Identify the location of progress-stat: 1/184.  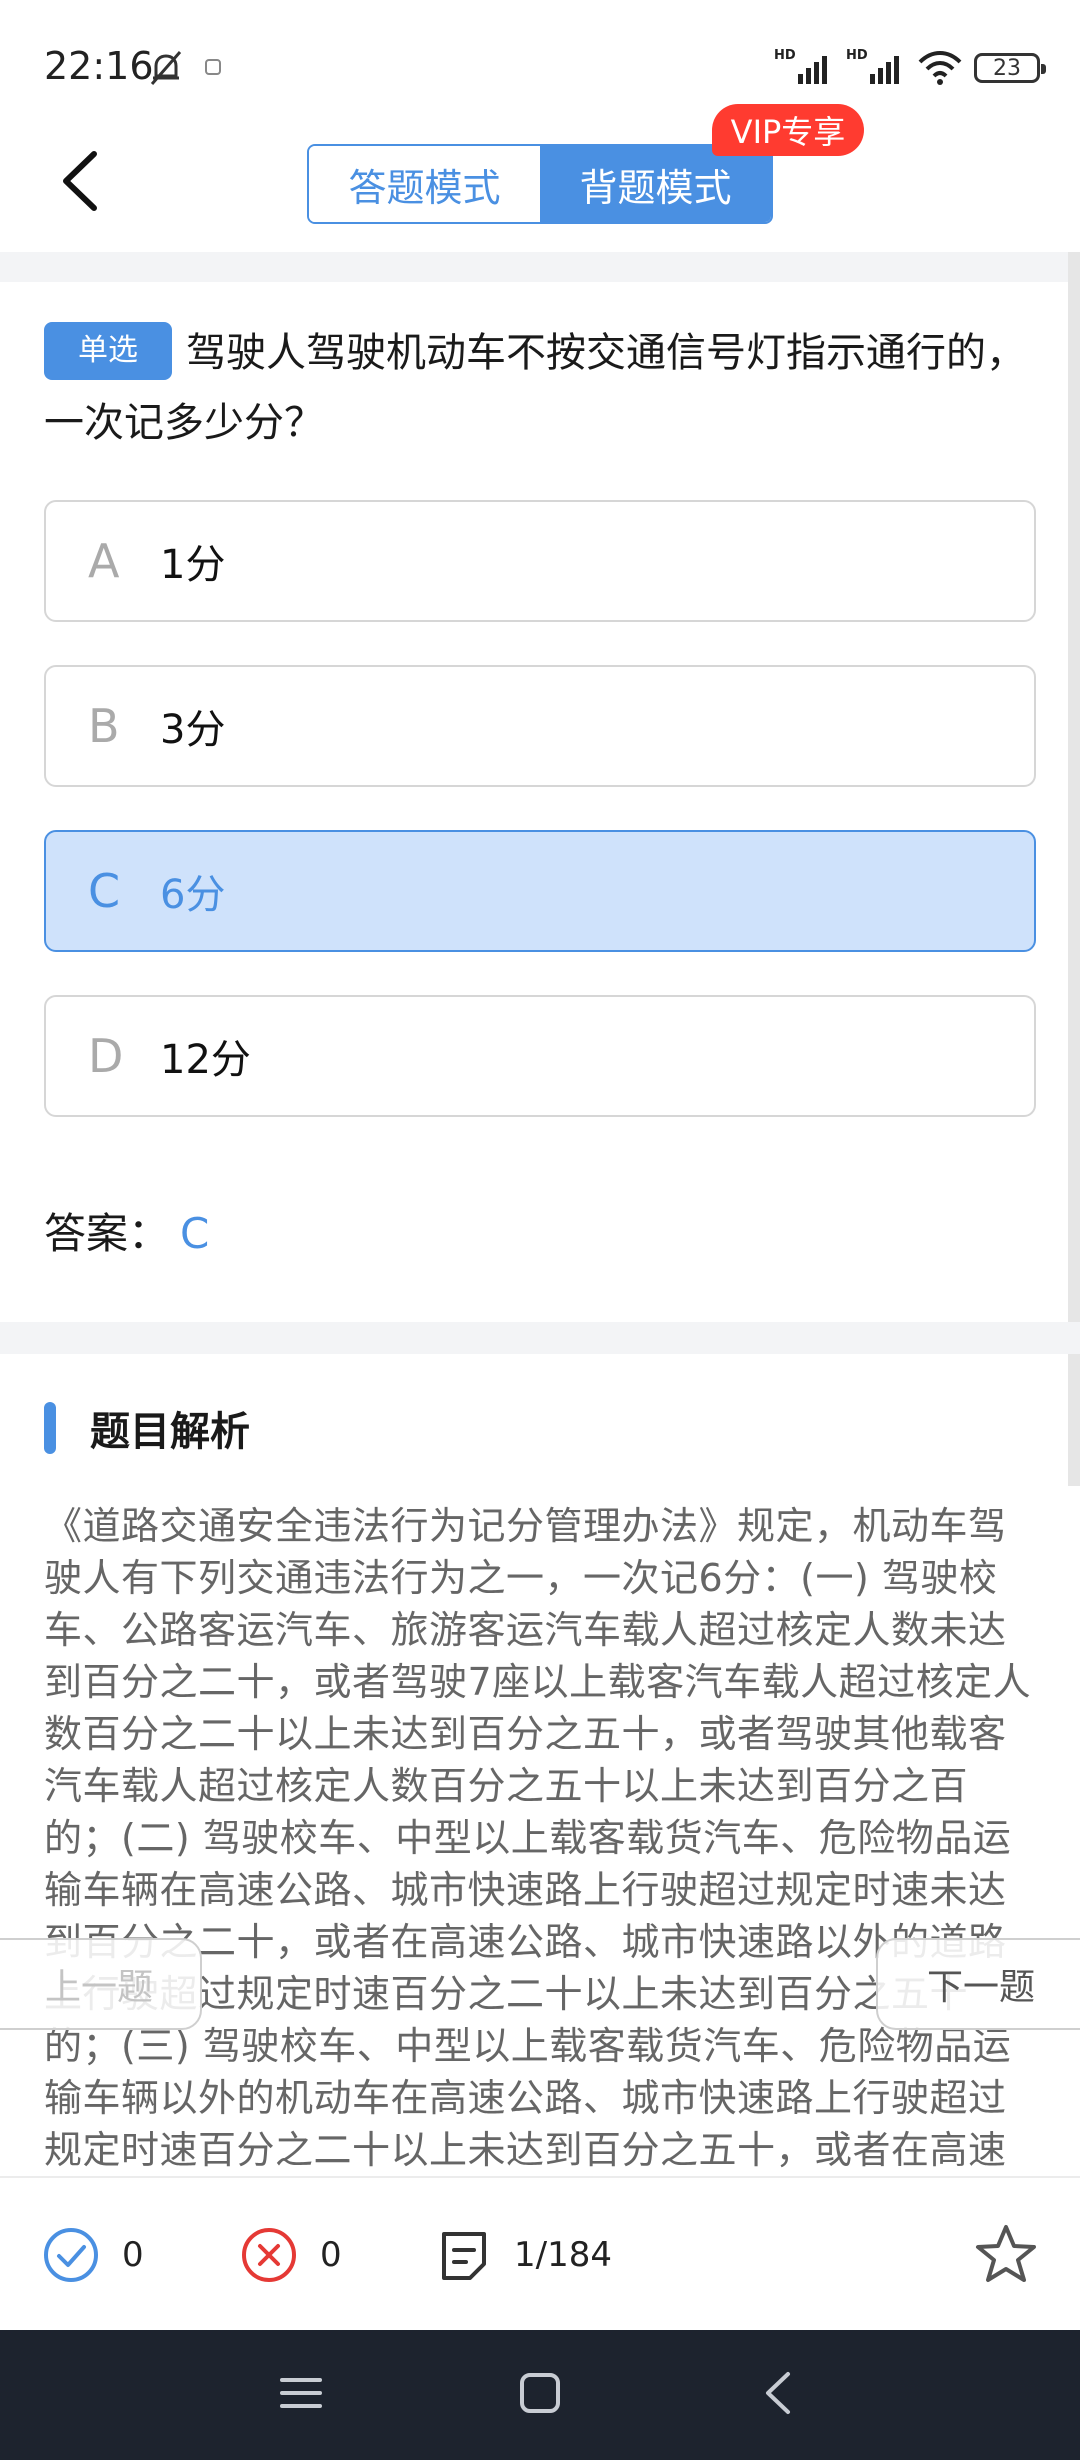
(524, 2255).